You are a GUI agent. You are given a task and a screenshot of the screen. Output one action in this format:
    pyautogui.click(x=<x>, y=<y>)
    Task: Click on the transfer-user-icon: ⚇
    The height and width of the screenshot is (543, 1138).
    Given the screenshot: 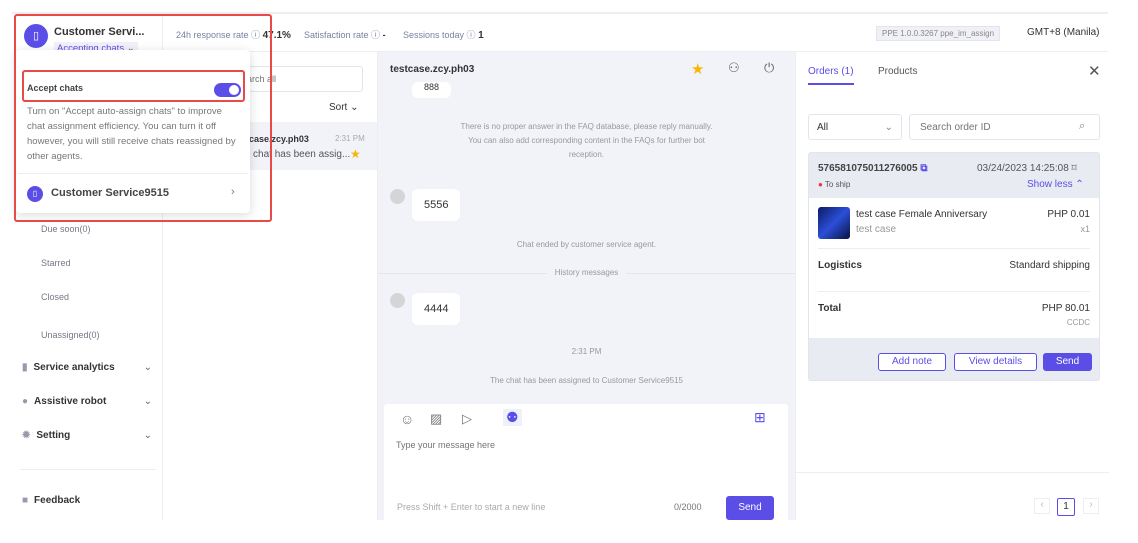 What is the action you would take?
    pyautogui.click(x=734, y=68)
    